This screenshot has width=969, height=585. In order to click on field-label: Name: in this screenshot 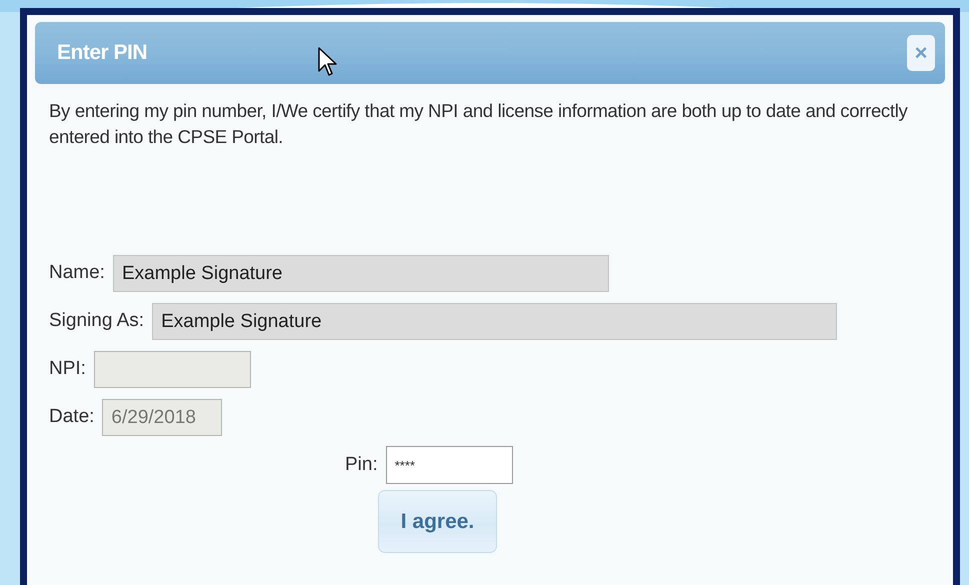, I will do `click(77, 273)`.